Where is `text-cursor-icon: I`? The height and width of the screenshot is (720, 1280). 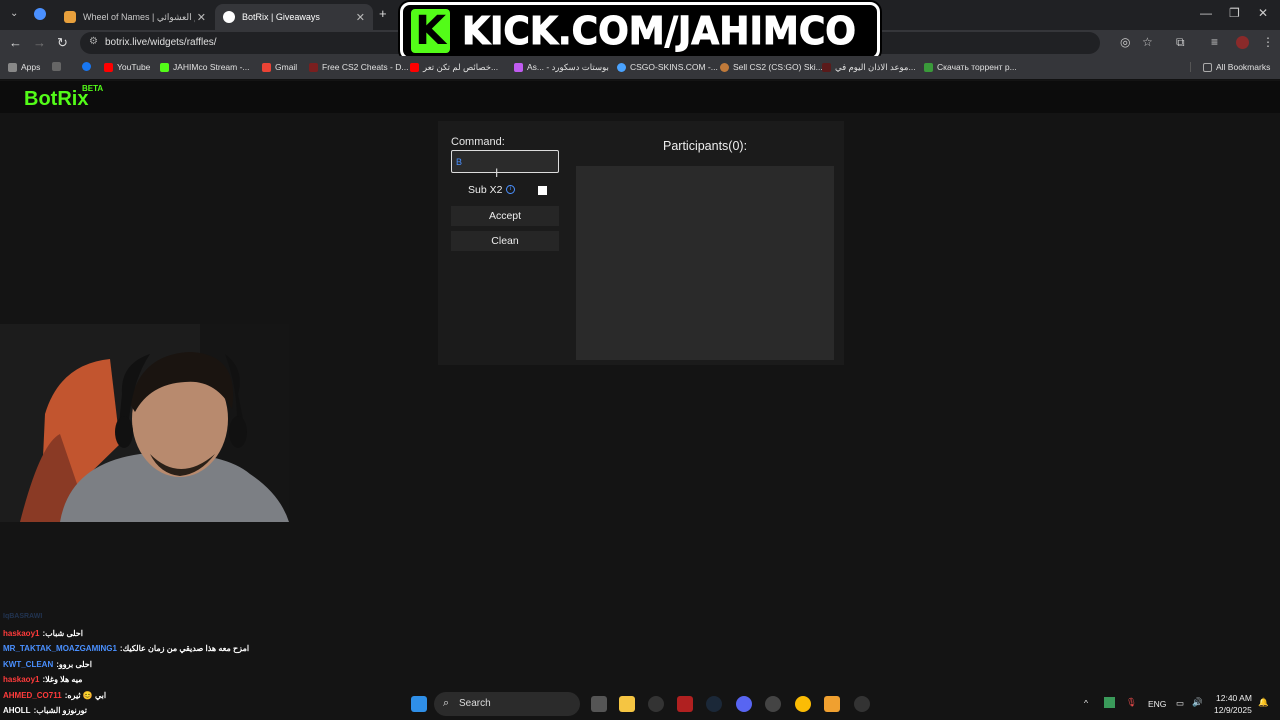 text-cursor-icon: I is located at coordinates (497, 173).